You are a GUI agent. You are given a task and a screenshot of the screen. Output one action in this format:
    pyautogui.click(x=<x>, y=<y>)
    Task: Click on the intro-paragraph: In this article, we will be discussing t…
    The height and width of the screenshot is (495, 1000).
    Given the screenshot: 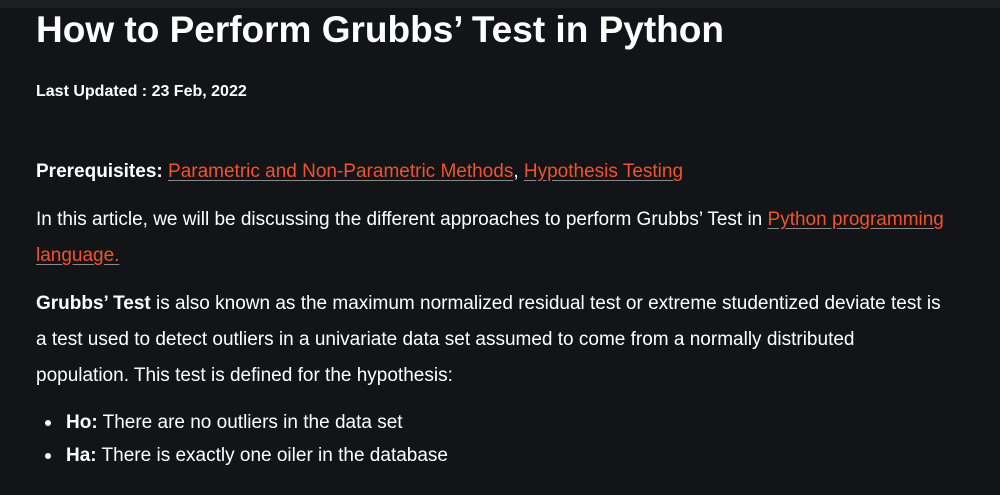 What is the action you would take?
    pyautogui.click(x=496, y=238)
    